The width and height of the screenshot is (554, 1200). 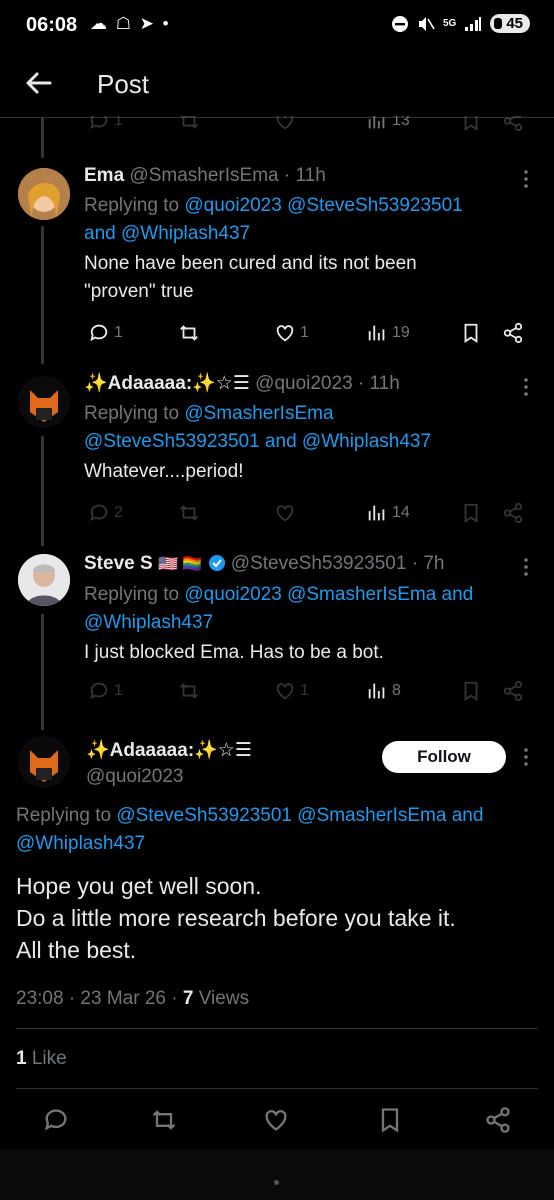 I want to click on battery-indicator: 45, so click(x=510, y=23).